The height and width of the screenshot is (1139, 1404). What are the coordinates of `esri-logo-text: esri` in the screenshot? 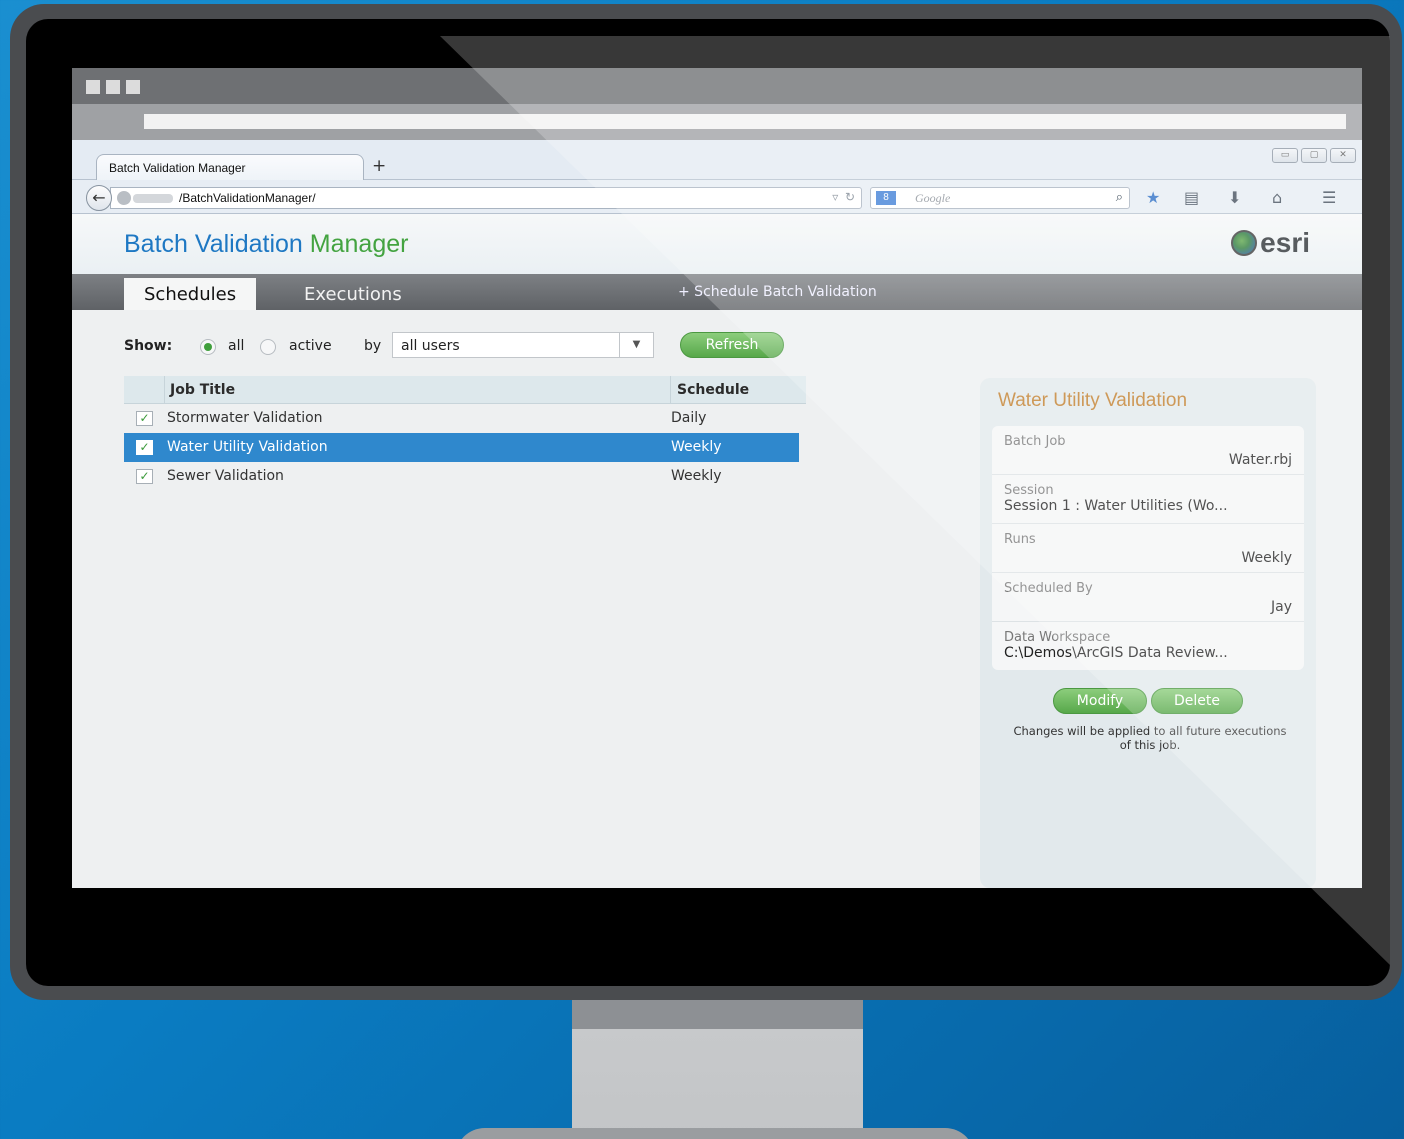 It's located at (1285, 242).